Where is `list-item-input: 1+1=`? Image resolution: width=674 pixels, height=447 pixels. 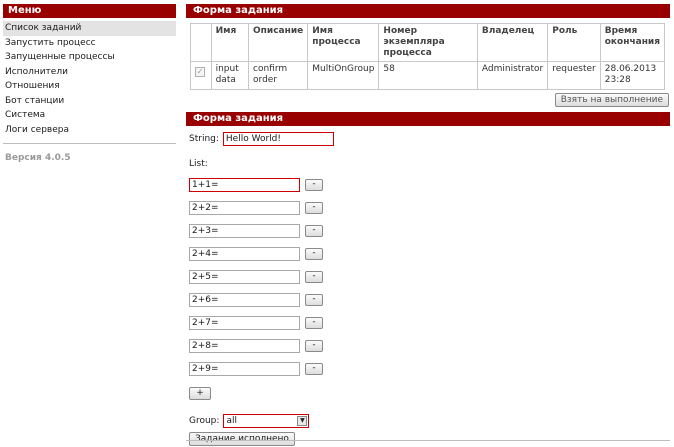 list-item-input: 1+1= is located at coordinates (244, 185).